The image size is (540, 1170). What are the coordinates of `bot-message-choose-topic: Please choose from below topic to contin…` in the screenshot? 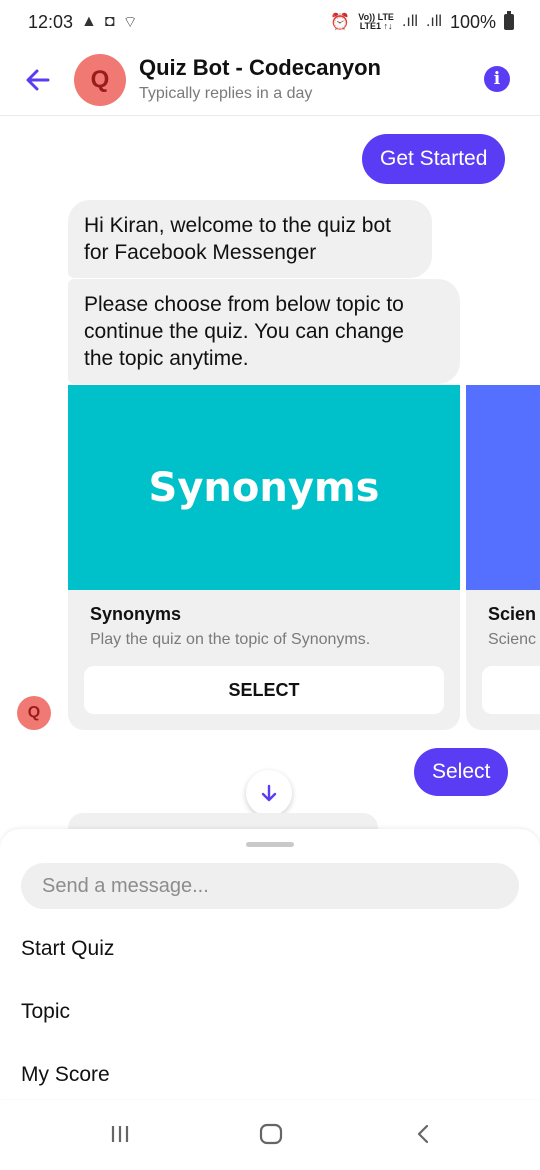 It's located at (264, 331).